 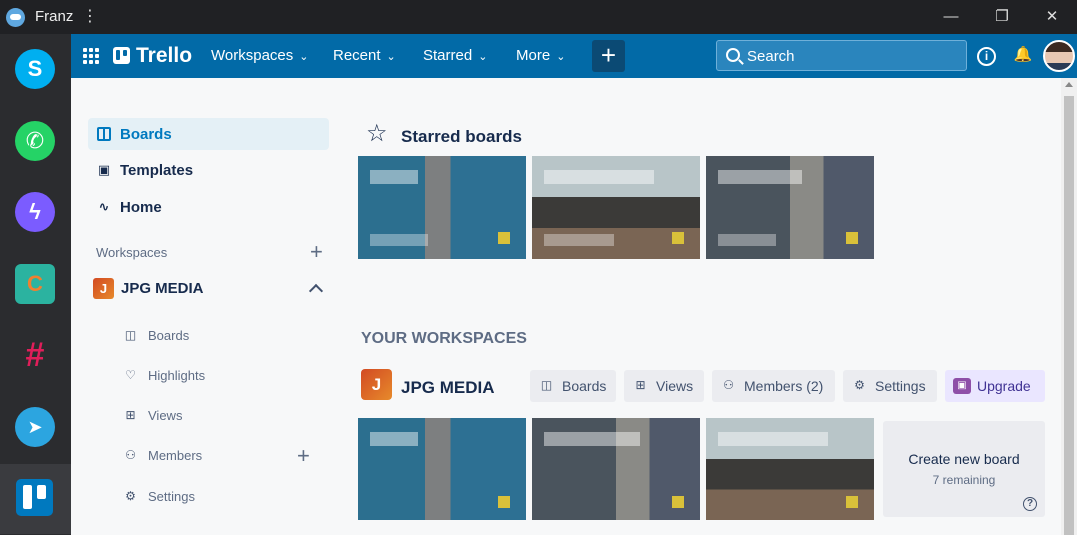 I want to click on info-icon: i, so click(x=986, y=56).